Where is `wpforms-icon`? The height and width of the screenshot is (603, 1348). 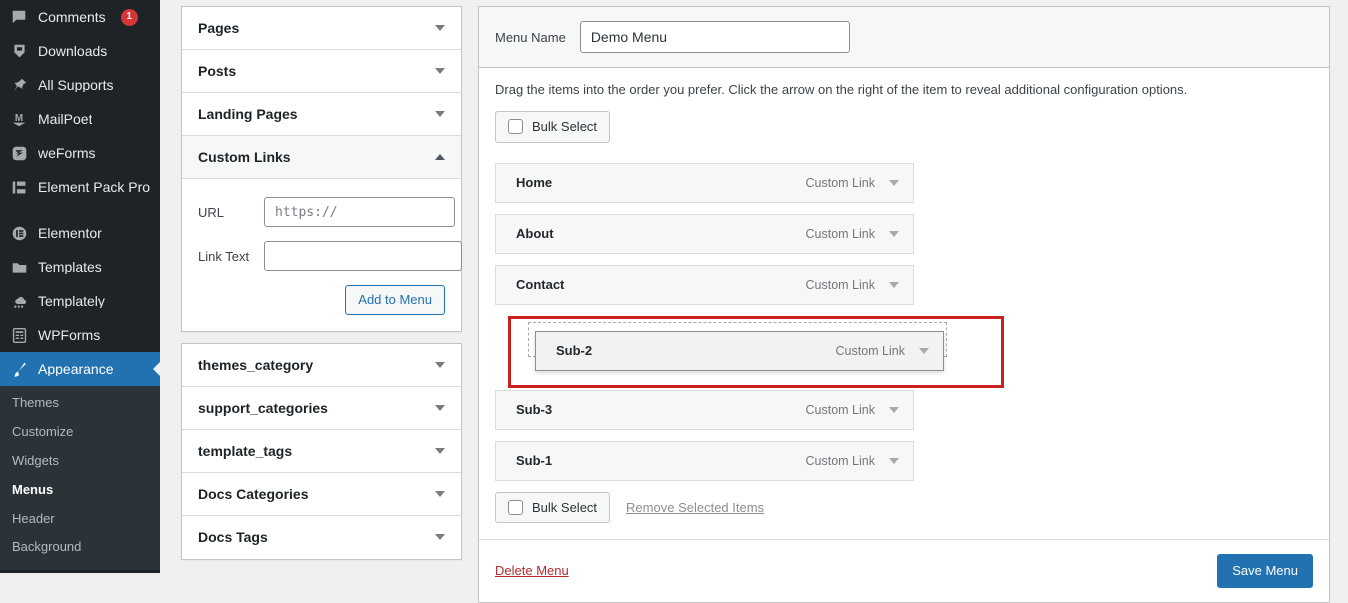 wpforms-icon is located at coordinates (19, 335).